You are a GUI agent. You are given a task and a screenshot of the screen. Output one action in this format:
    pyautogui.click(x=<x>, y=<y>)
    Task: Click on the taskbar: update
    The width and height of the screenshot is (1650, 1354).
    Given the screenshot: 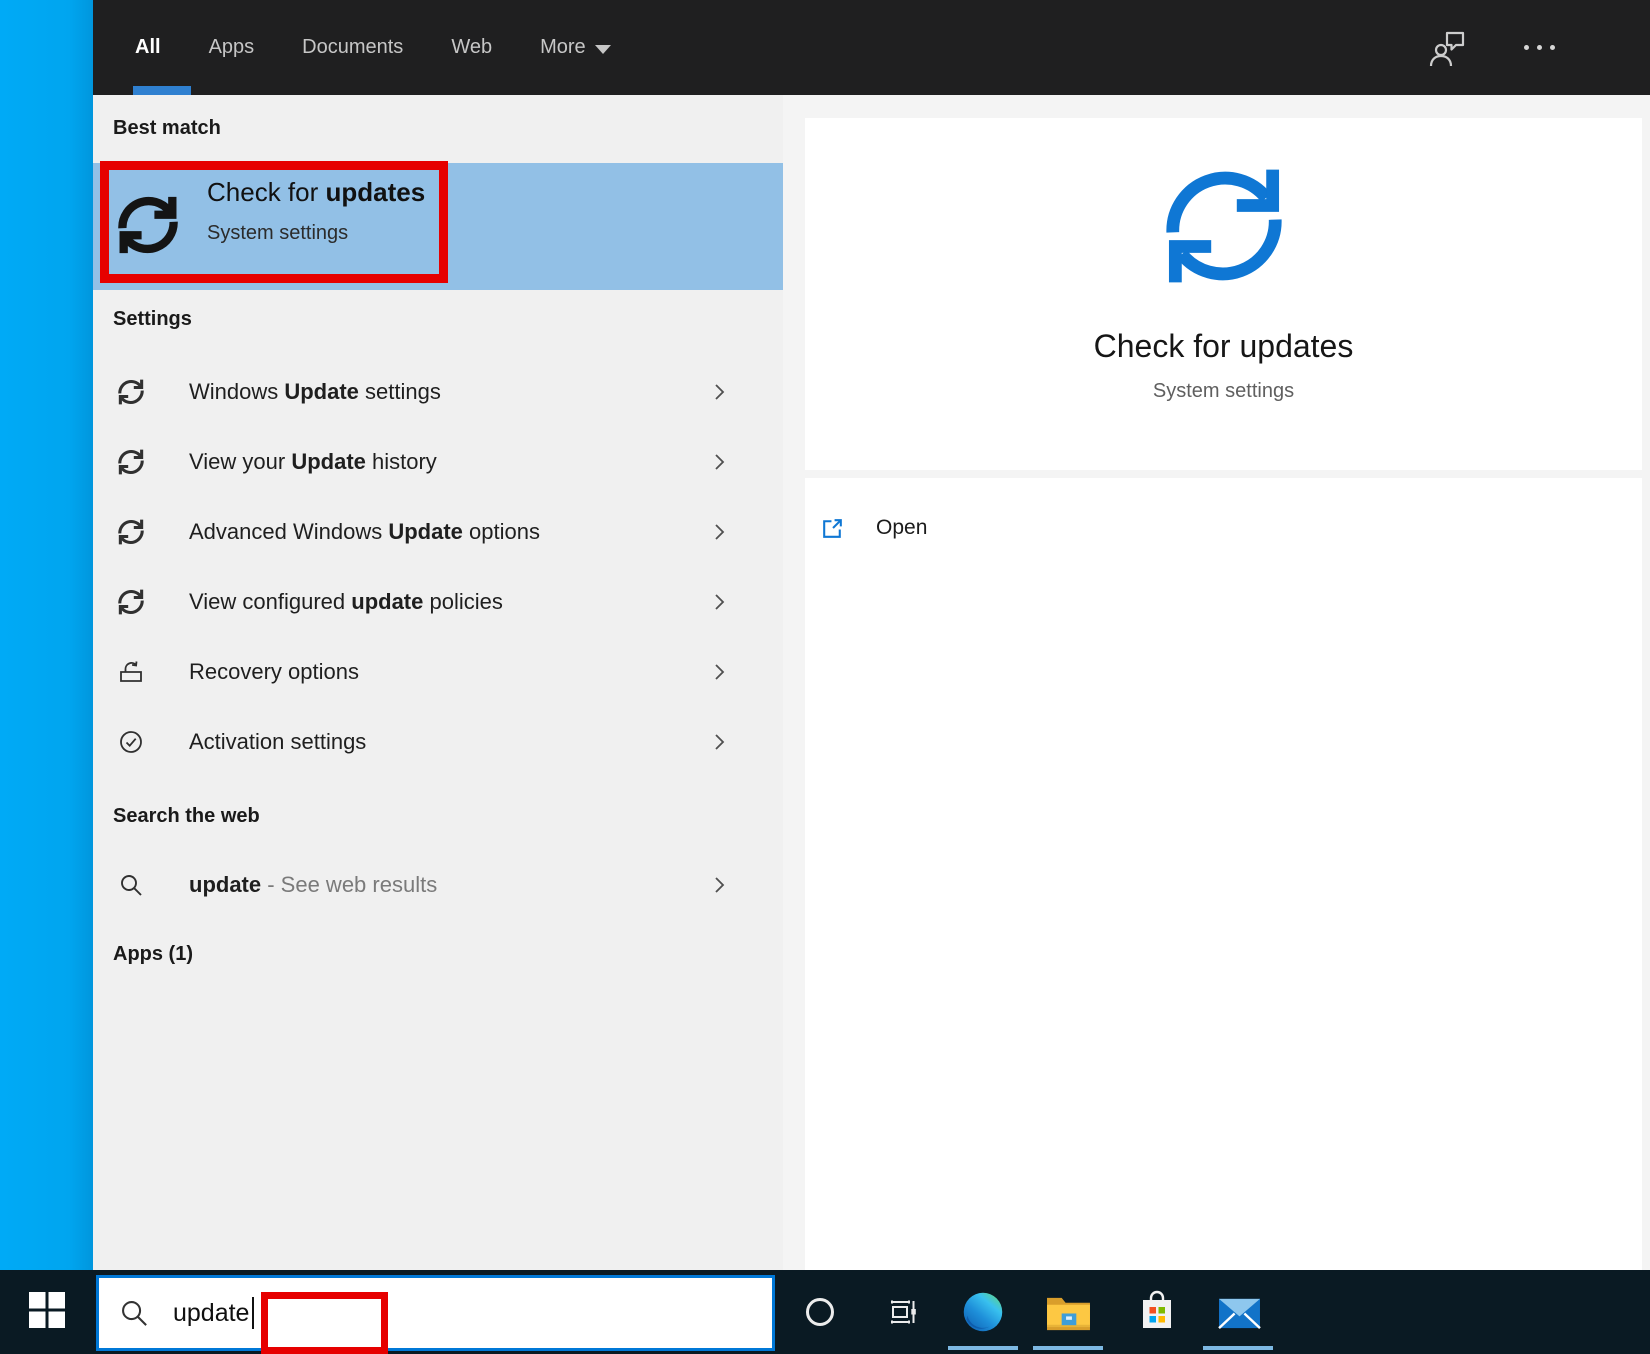 What is the action you would take?
    pyautogui.click(x=825, y=1312)
    